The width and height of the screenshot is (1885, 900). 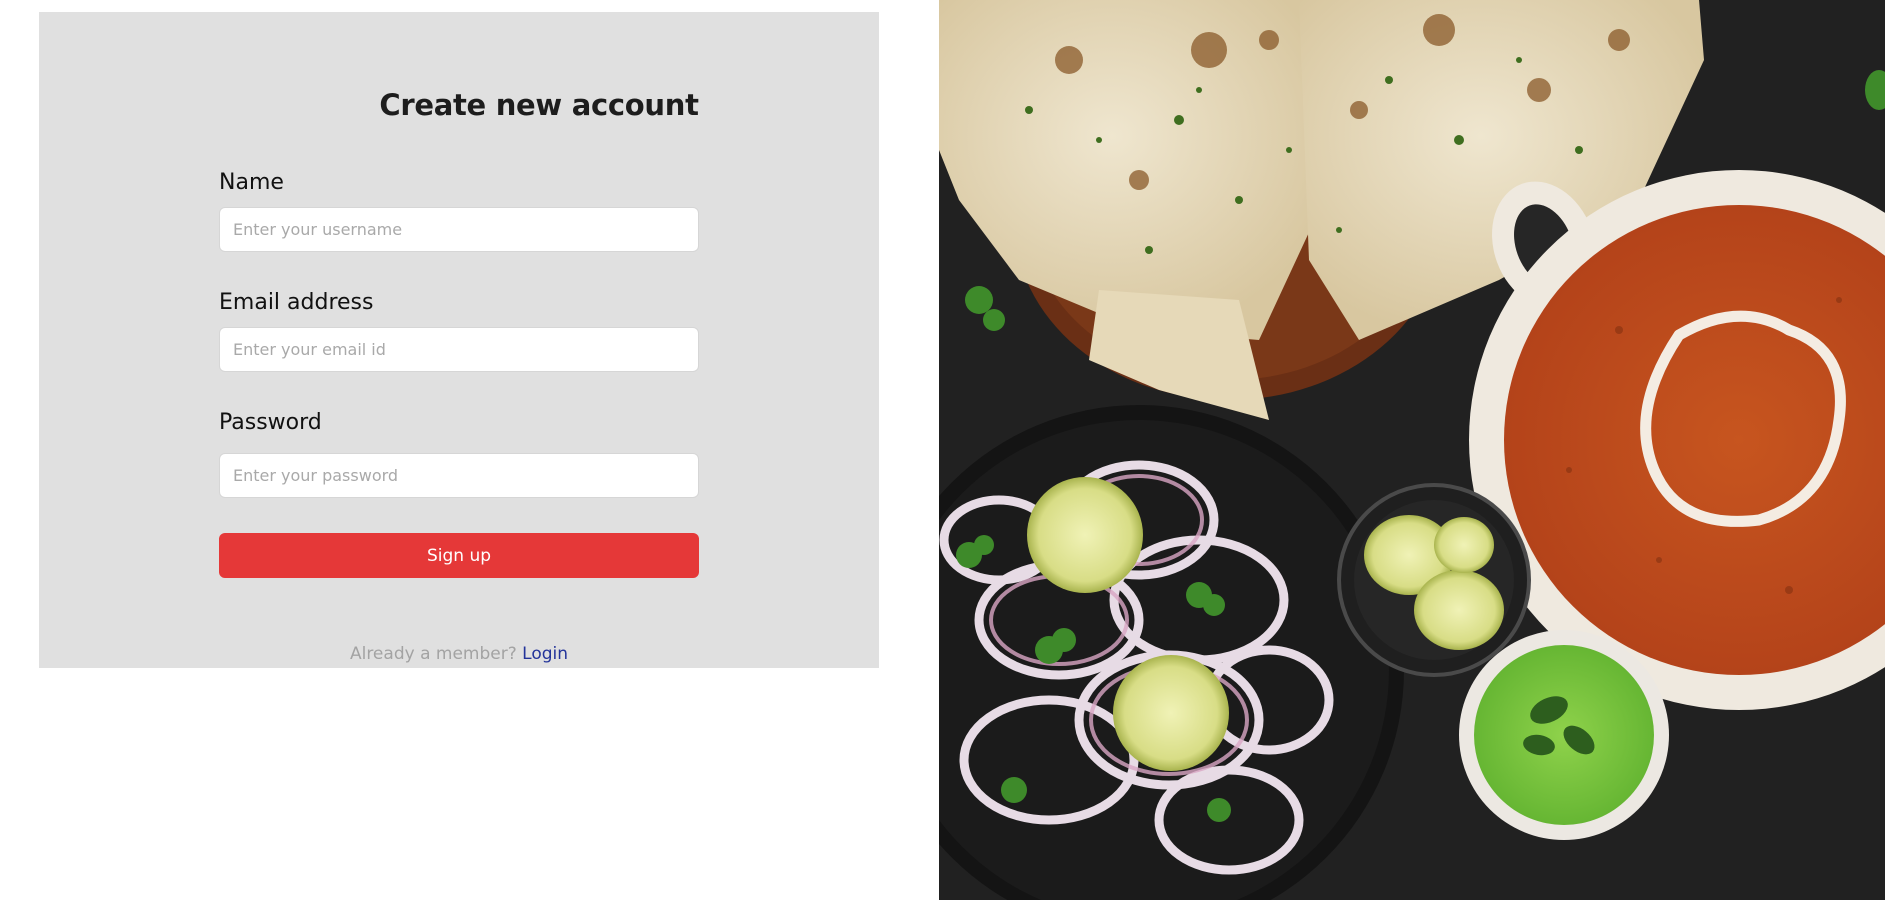 I want to click on email-label: Email address, so click(x=296, y=302).